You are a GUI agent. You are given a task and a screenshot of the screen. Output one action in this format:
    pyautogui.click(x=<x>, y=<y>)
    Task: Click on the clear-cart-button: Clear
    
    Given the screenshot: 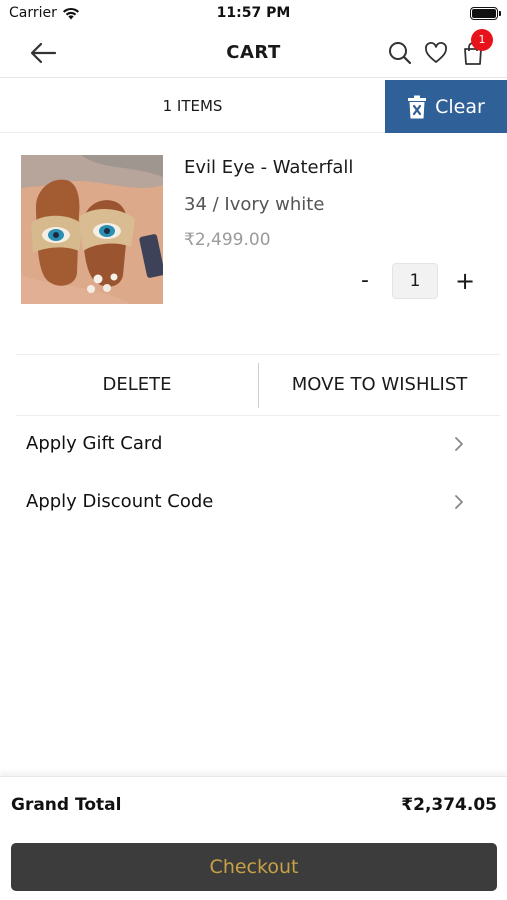 What is the action you would take?
    pyautogui.click(x=446, y=106)
    